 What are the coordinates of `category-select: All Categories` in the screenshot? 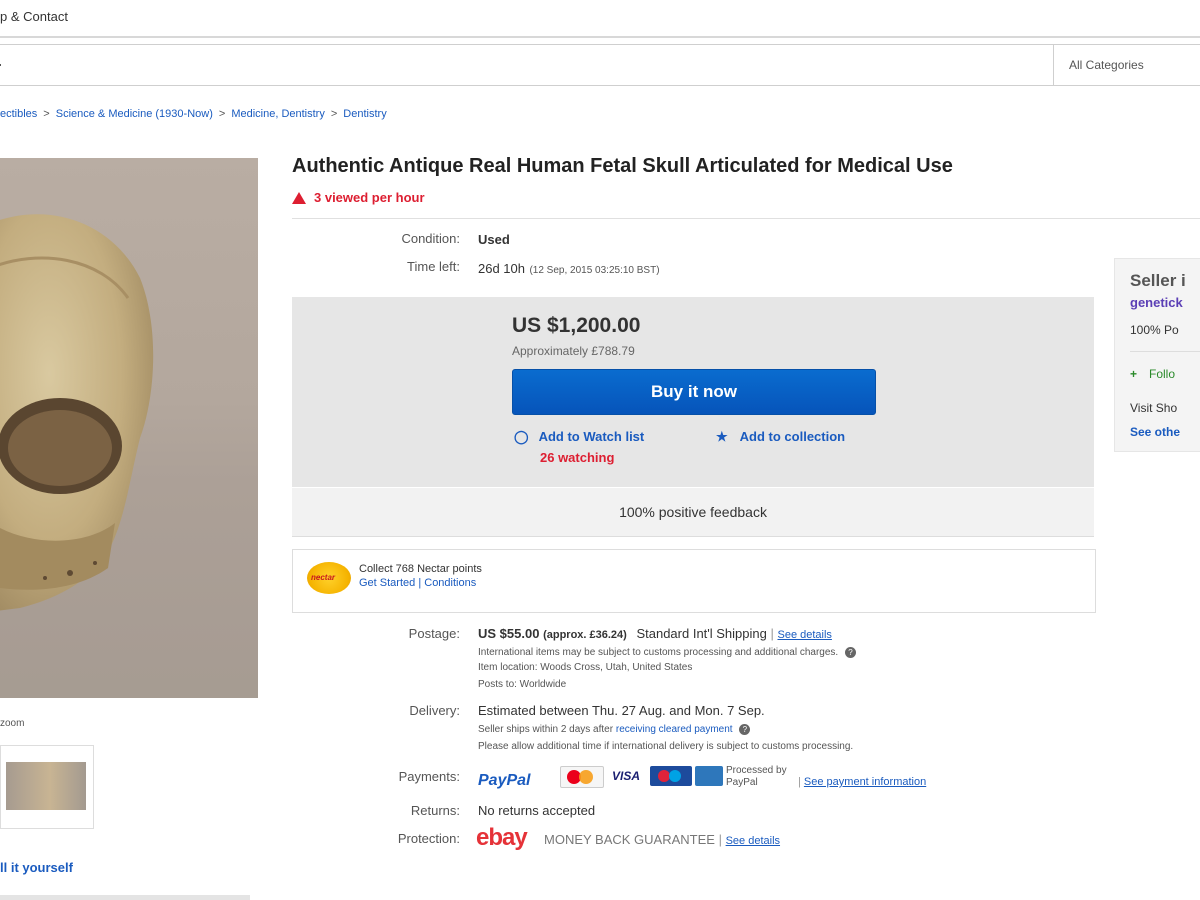 It's located at (1106, 65).